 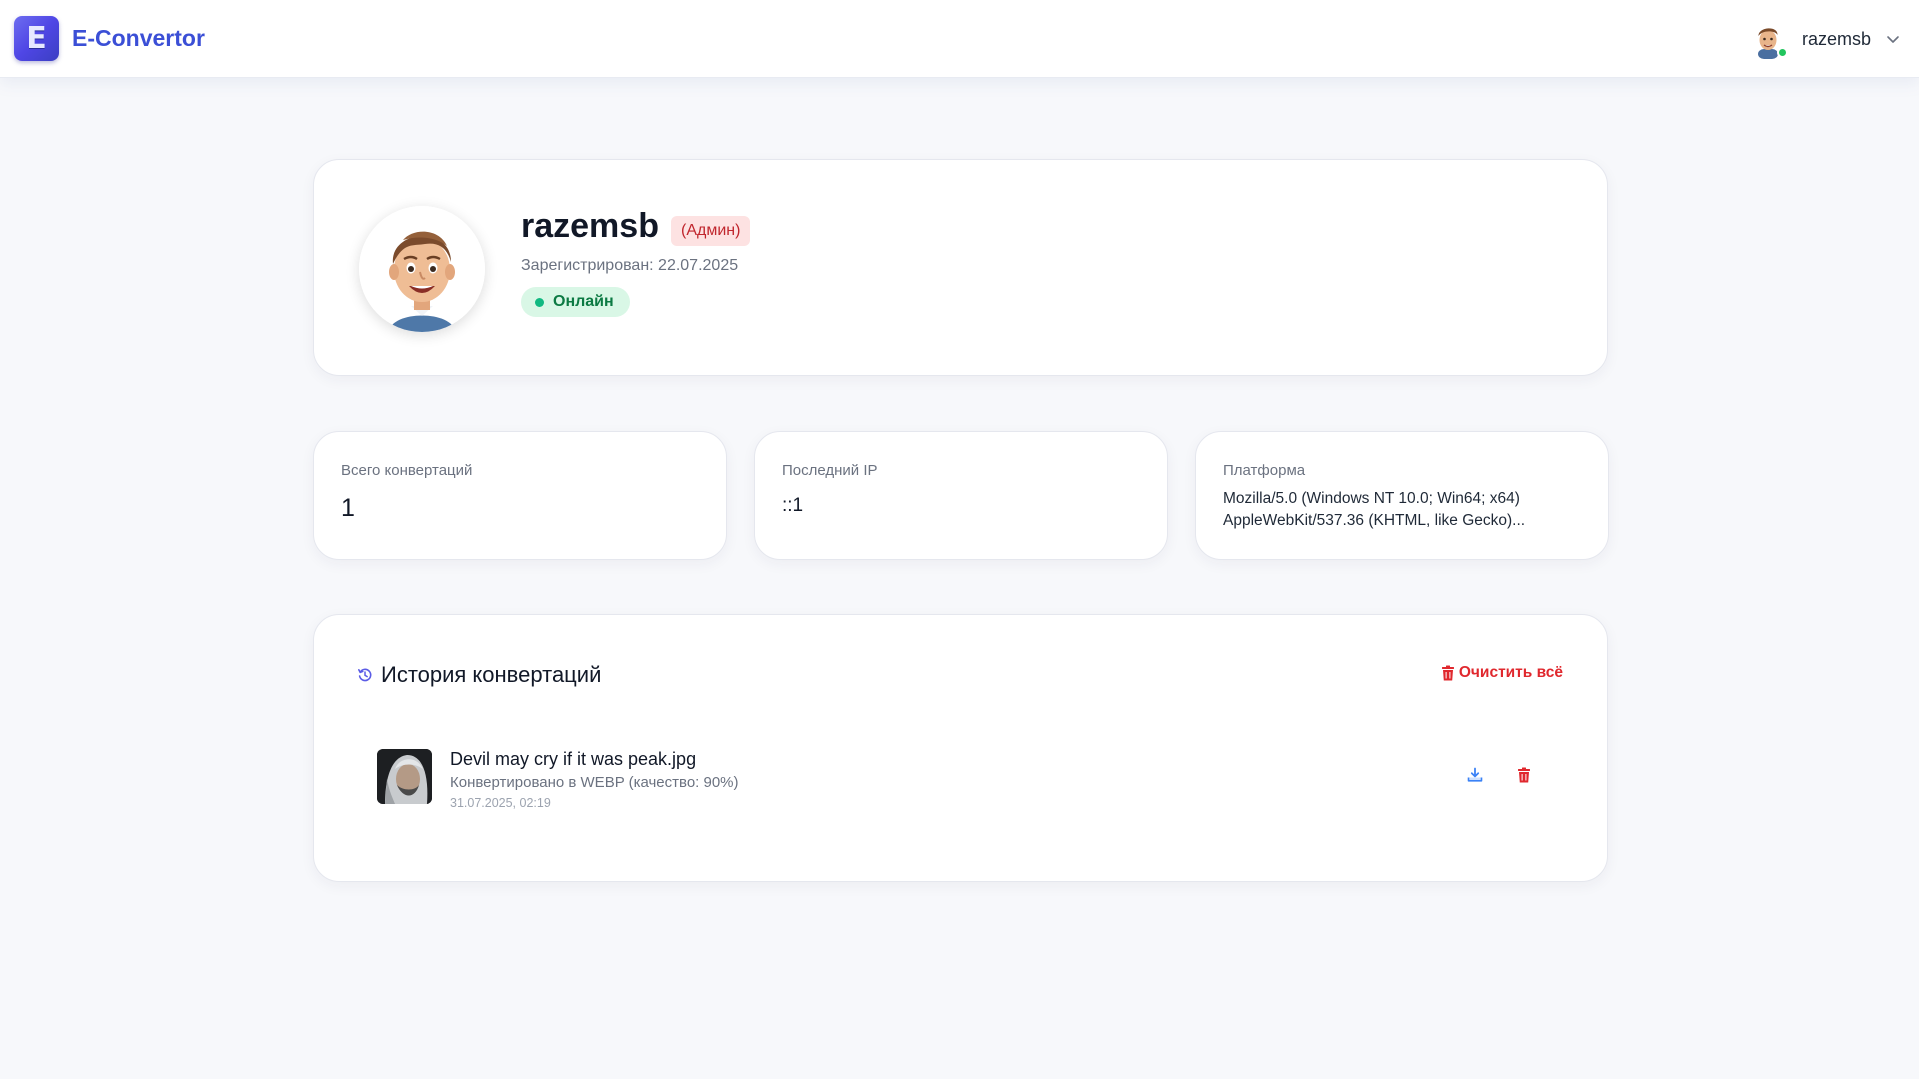 What do you see at coordinates (1893, 39) in the screenshot?
I see `chevron-down-icon` at bounding box center [1893, 39].